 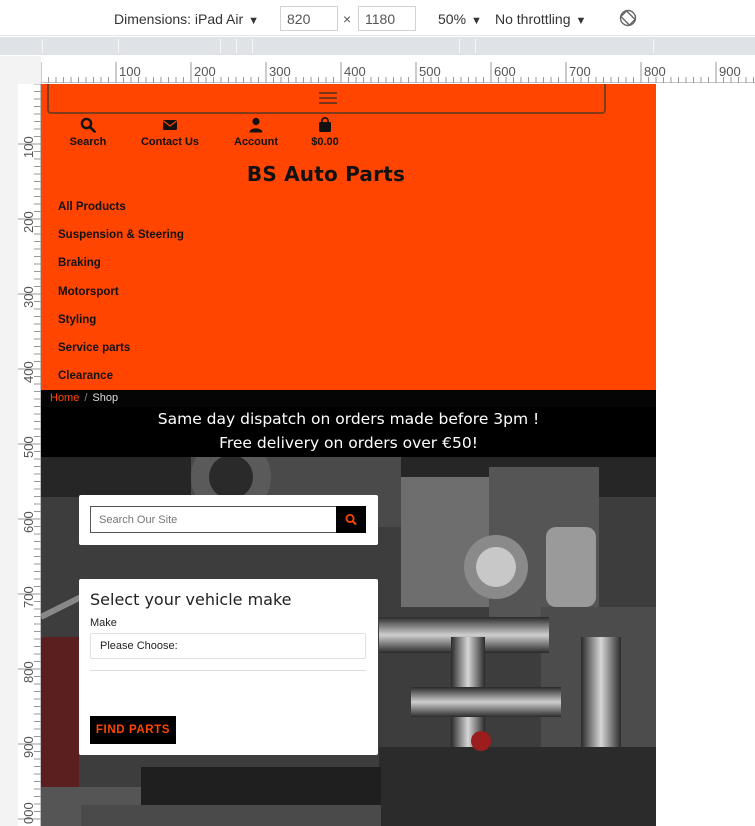 What do you see at coordinates (121, 212) in the screenshot?
I see `nav-item-all-products: All Products` at bounding box center [121, 212].